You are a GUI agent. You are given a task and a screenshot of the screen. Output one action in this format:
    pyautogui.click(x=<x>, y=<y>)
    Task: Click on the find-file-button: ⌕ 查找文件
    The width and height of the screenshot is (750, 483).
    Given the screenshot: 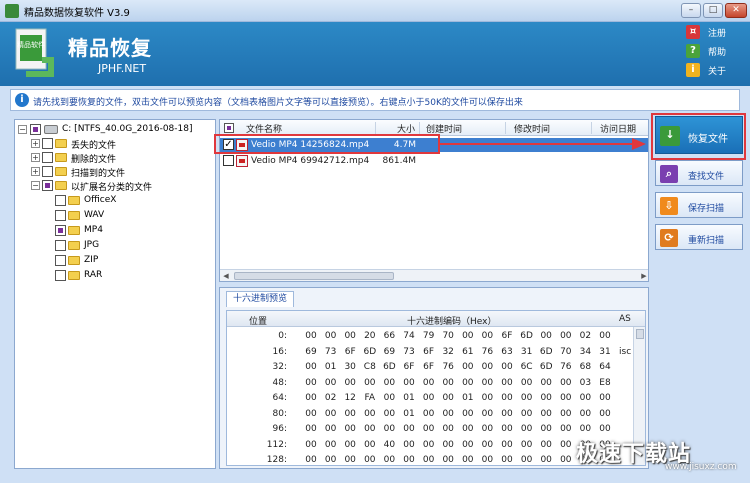 What is the action you would take?
    pyautogui.click(x=699, y=173)
    